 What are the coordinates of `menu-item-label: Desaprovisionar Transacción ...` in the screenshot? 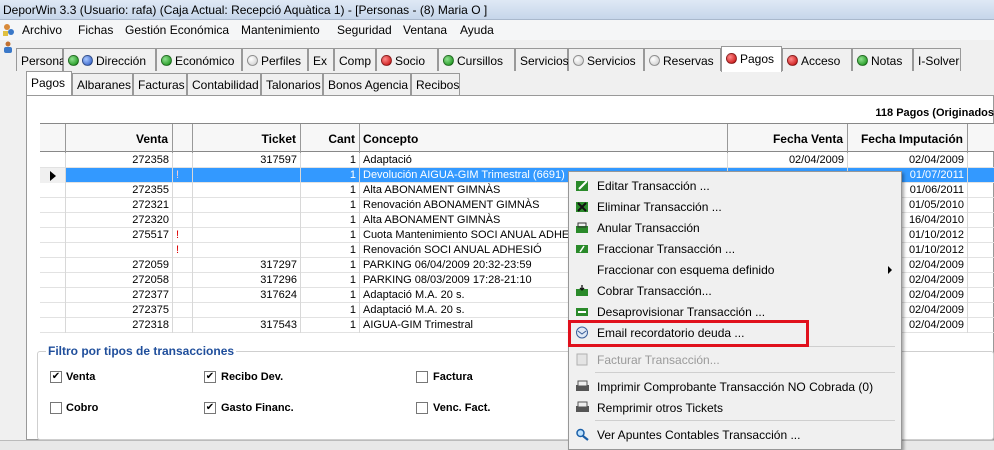 It's located at (681, 312).